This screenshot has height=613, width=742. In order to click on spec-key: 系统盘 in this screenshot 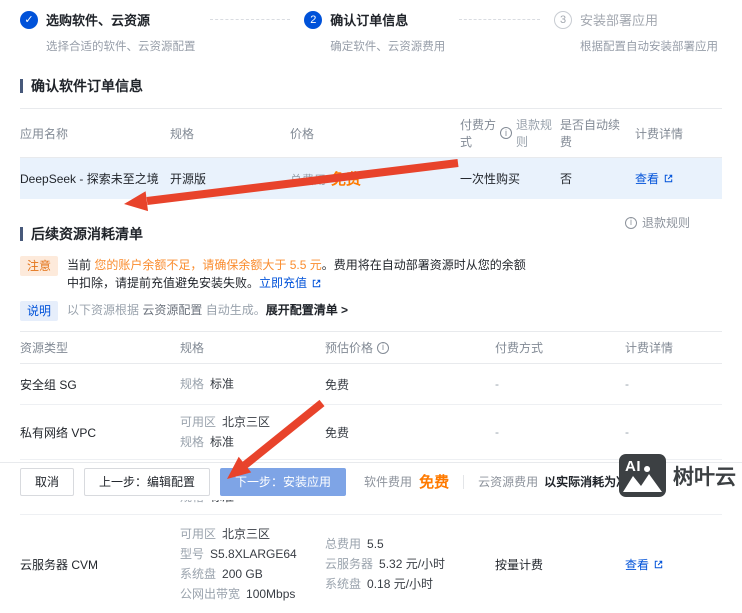, I will do `click(198, 574)`.